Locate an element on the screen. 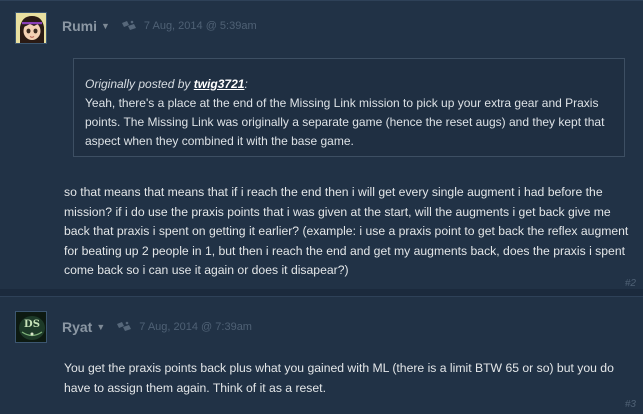 The width and height of the screenshot is (643, 414). anime-girl-avatar-icon is located at coordinates (31, 28).